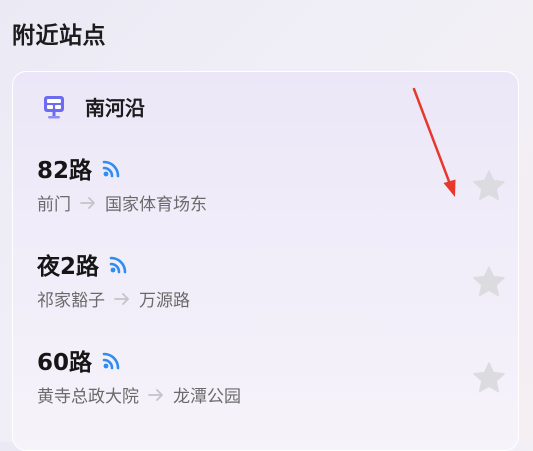 The width and height of the screenshot is (533, 451). Describe the element at coordinates (164, 301) in the screenshot. I see `route-destination: 万源路` at that location.